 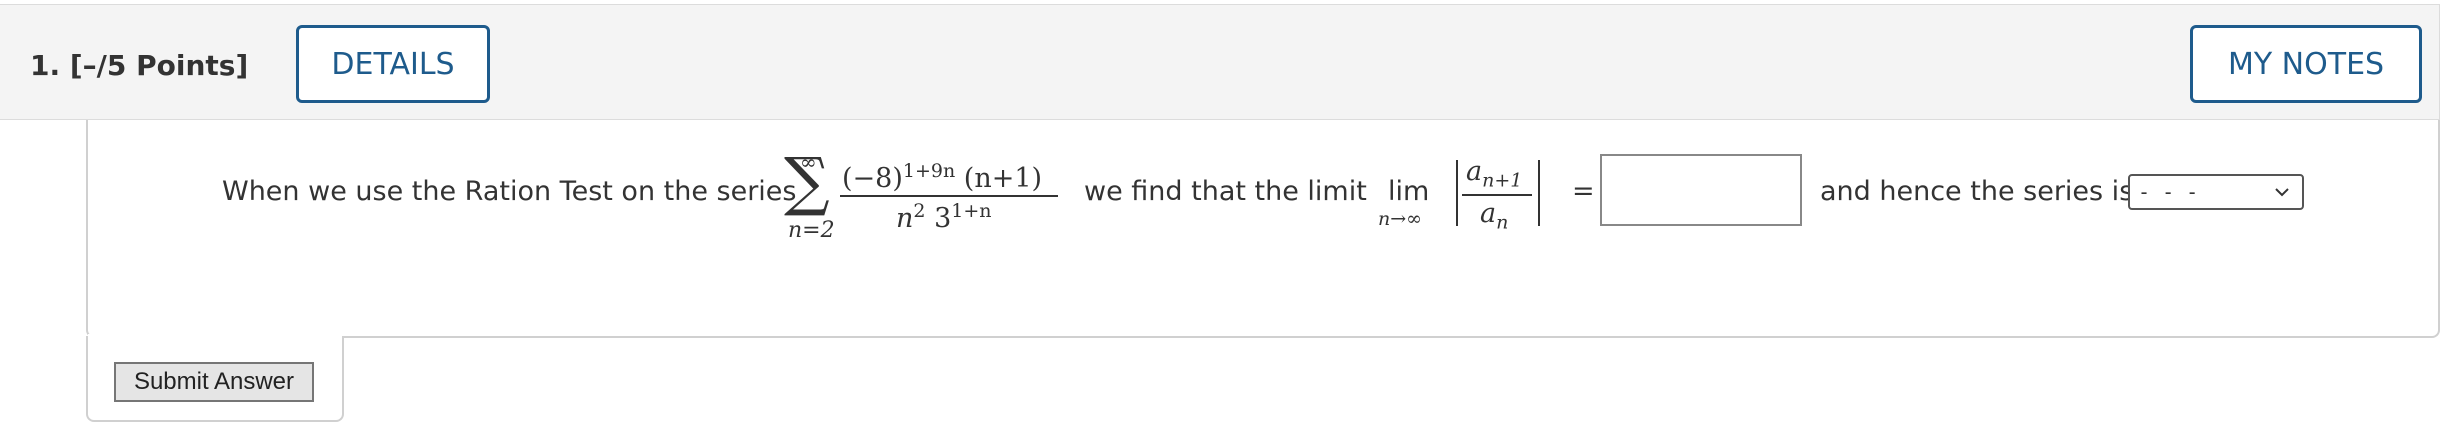 What do you see at coordinates (1502, 180) in the screenshot?
I see `ratio-numerator-subscript: n+1` at bounding box center [1502, 180].